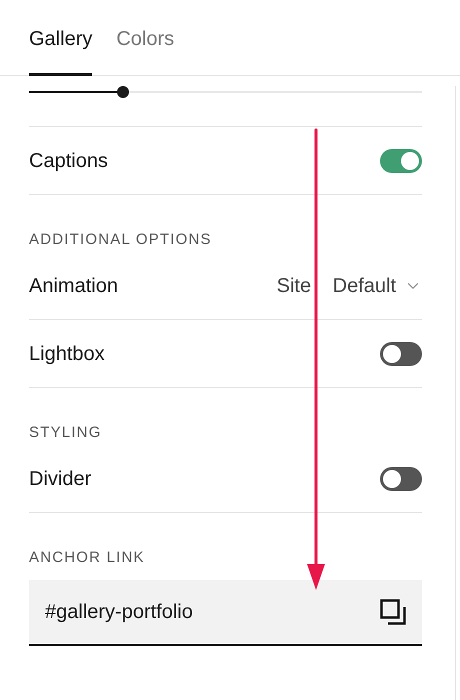 This screenshot has height=700, width=460. Describe the element at coordinates (119, 612) in the screenshot. I see `field-value: #gallery-portfolio` at that location.